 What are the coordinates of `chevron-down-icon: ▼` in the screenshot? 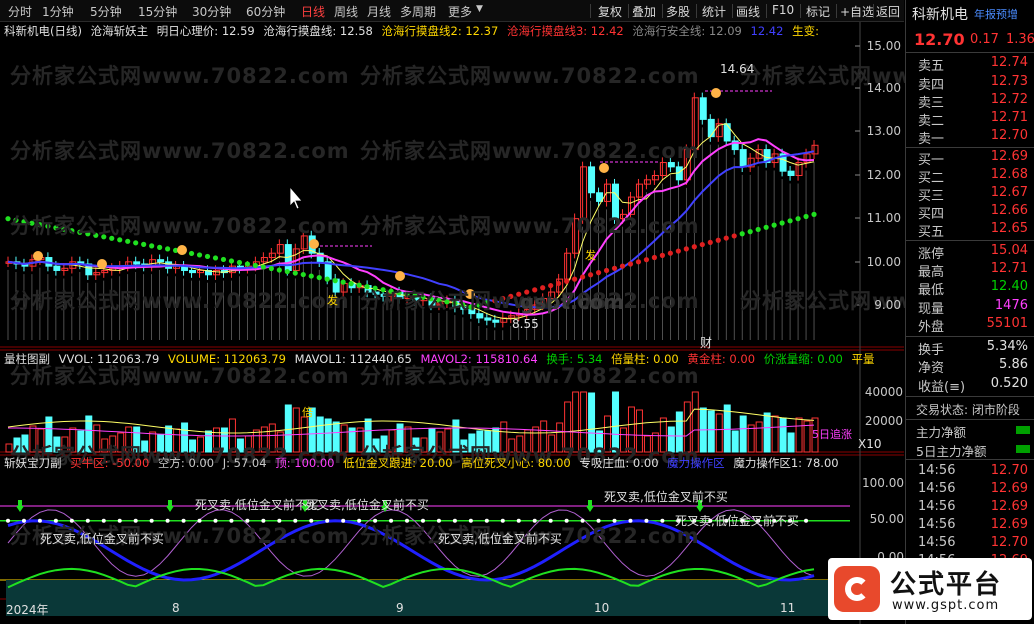 It's located at (479, 9).